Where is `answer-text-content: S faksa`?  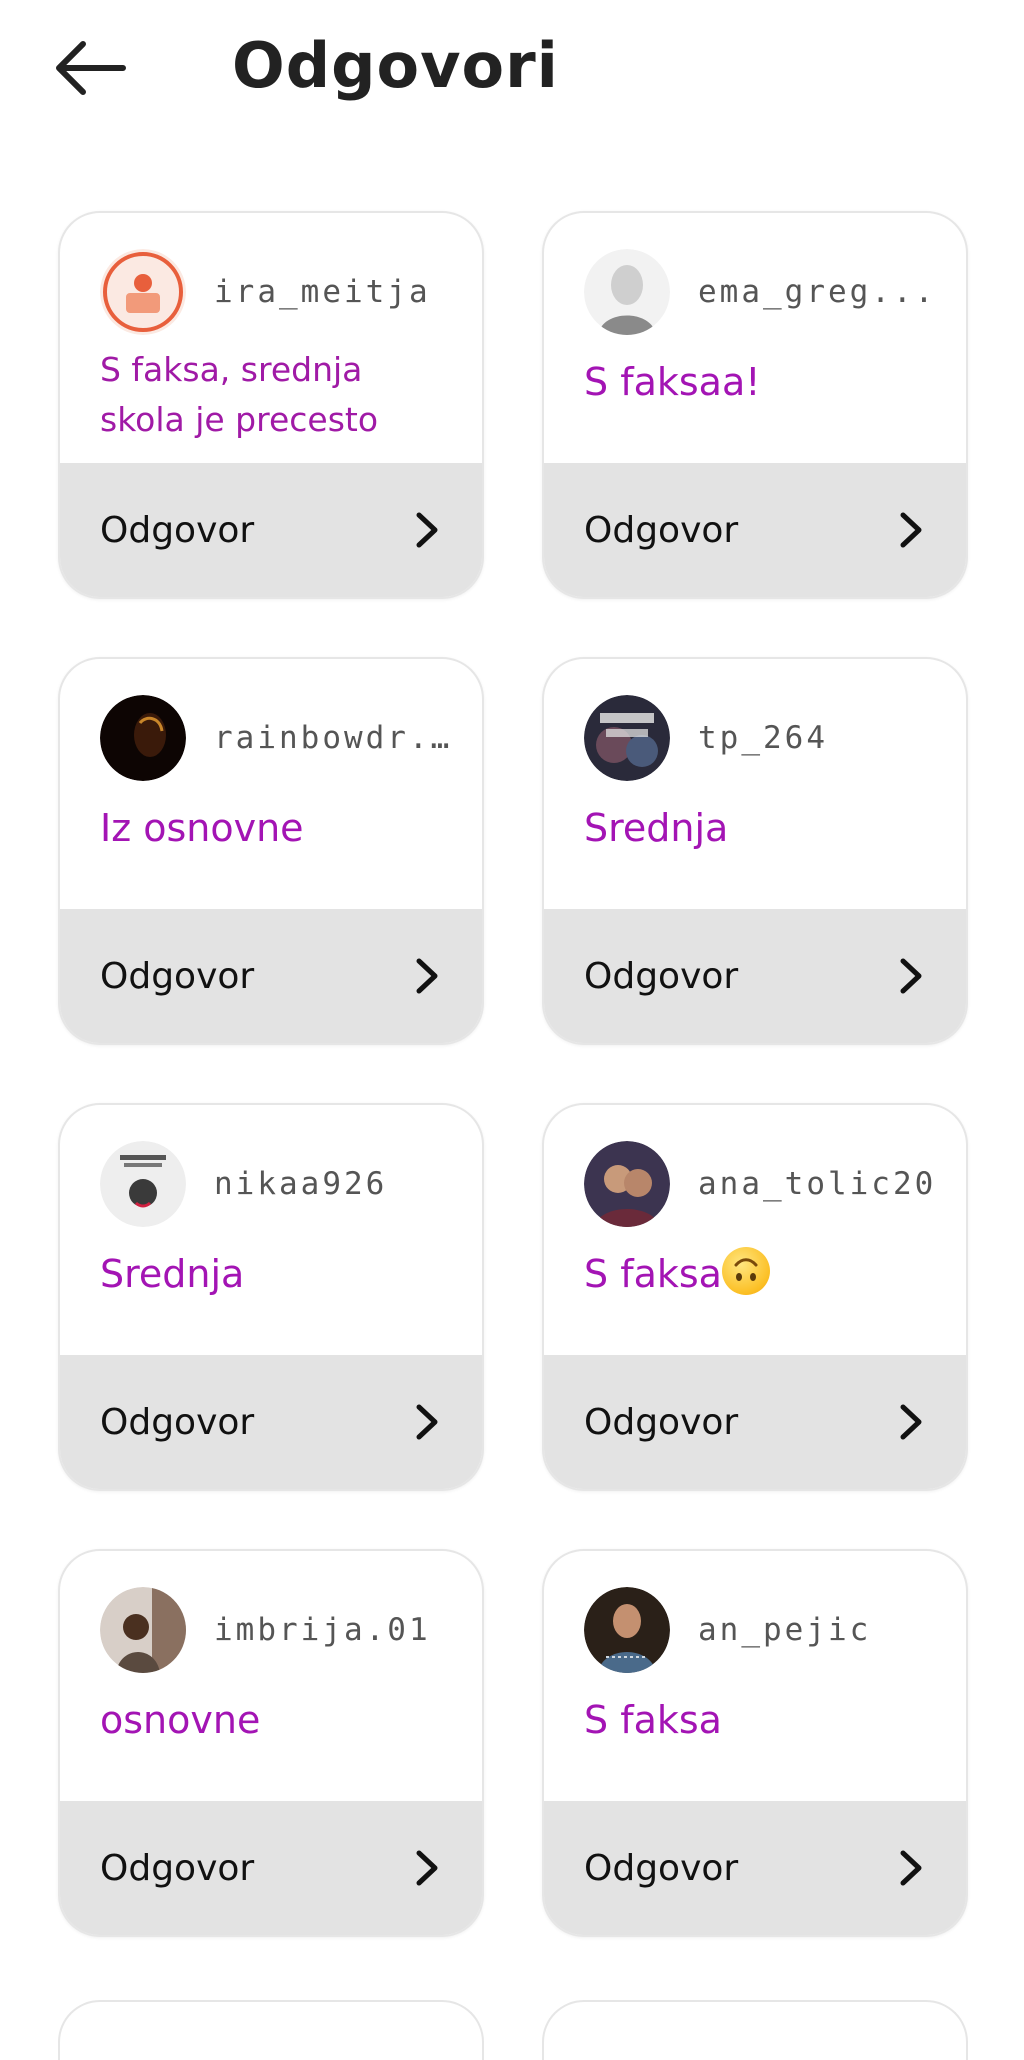
answer-text-content: S faksa is located at coordinates (653, 1274).